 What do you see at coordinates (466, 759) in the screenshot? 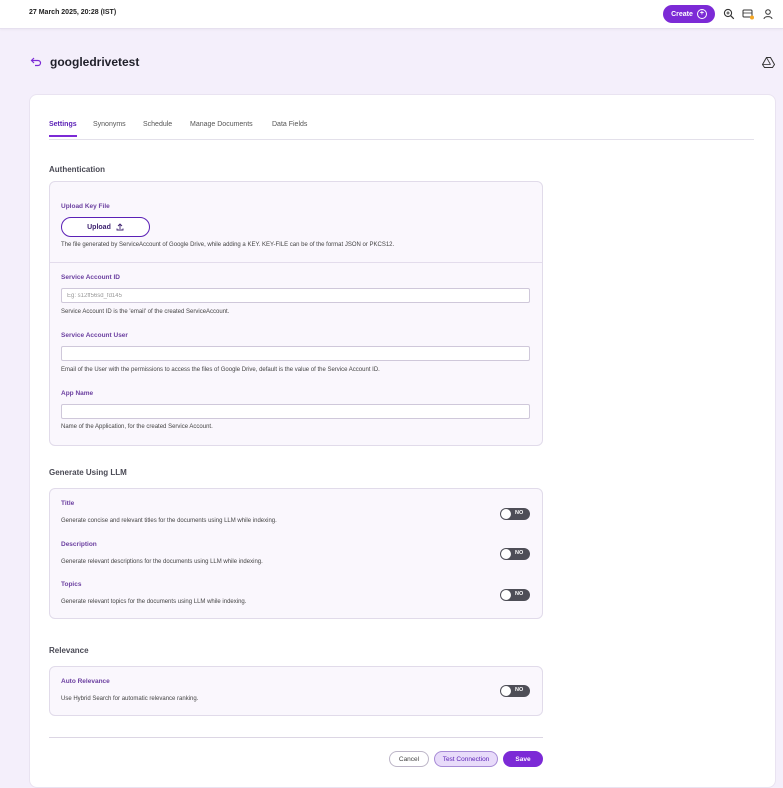
I see `test-connection-button: Test Connection` at bounding box center [466, 759].